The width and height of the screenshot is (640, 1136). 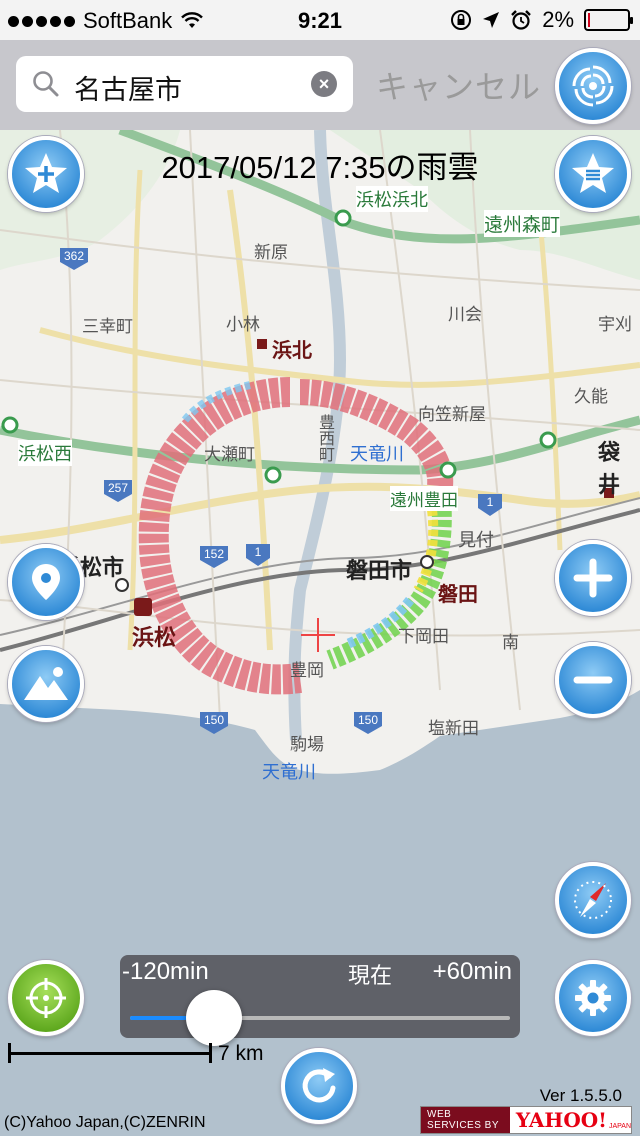 I want to click on yahoo-logo: YAHOO!, so click(x=561, y=1120).